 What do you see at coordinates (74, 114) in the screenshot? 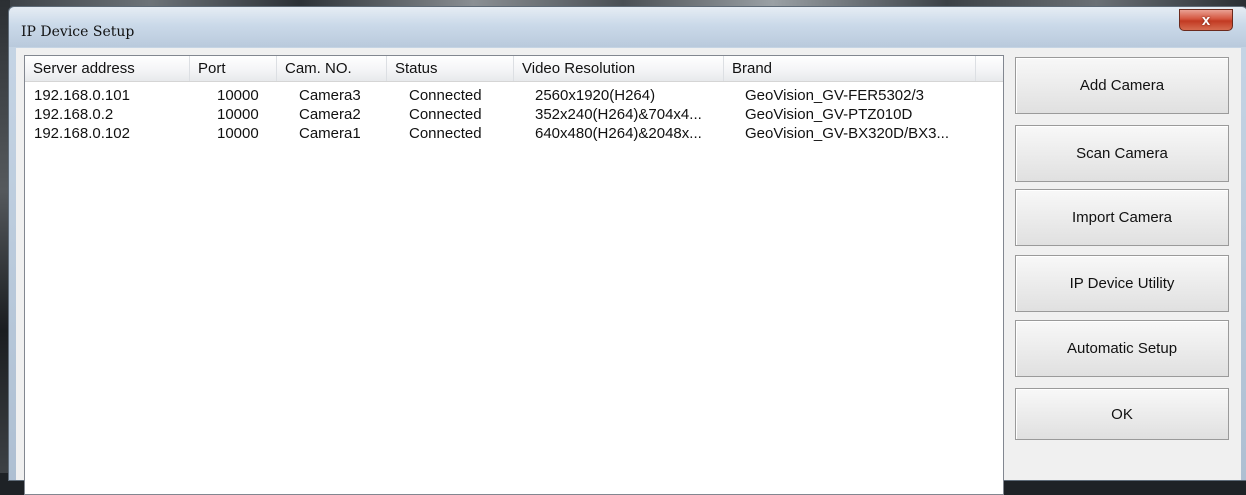
I see `cell-server-address: 192.168.0.2` at bounding box center [74, 114].